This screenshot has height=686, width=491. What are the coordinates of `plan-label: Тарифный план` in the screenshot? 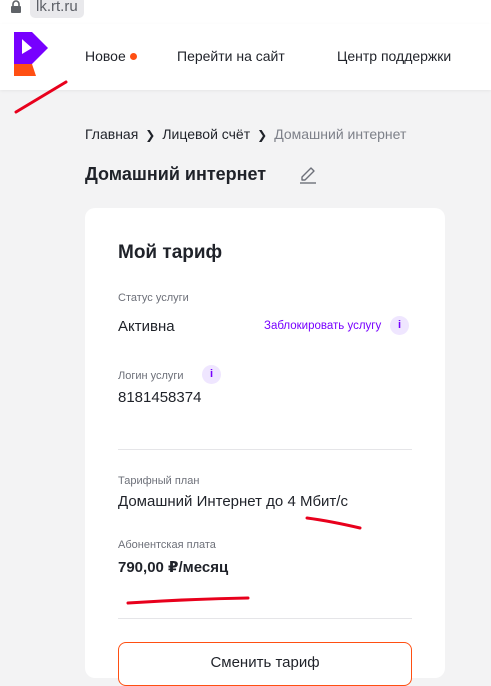 It's located at (159, 481).